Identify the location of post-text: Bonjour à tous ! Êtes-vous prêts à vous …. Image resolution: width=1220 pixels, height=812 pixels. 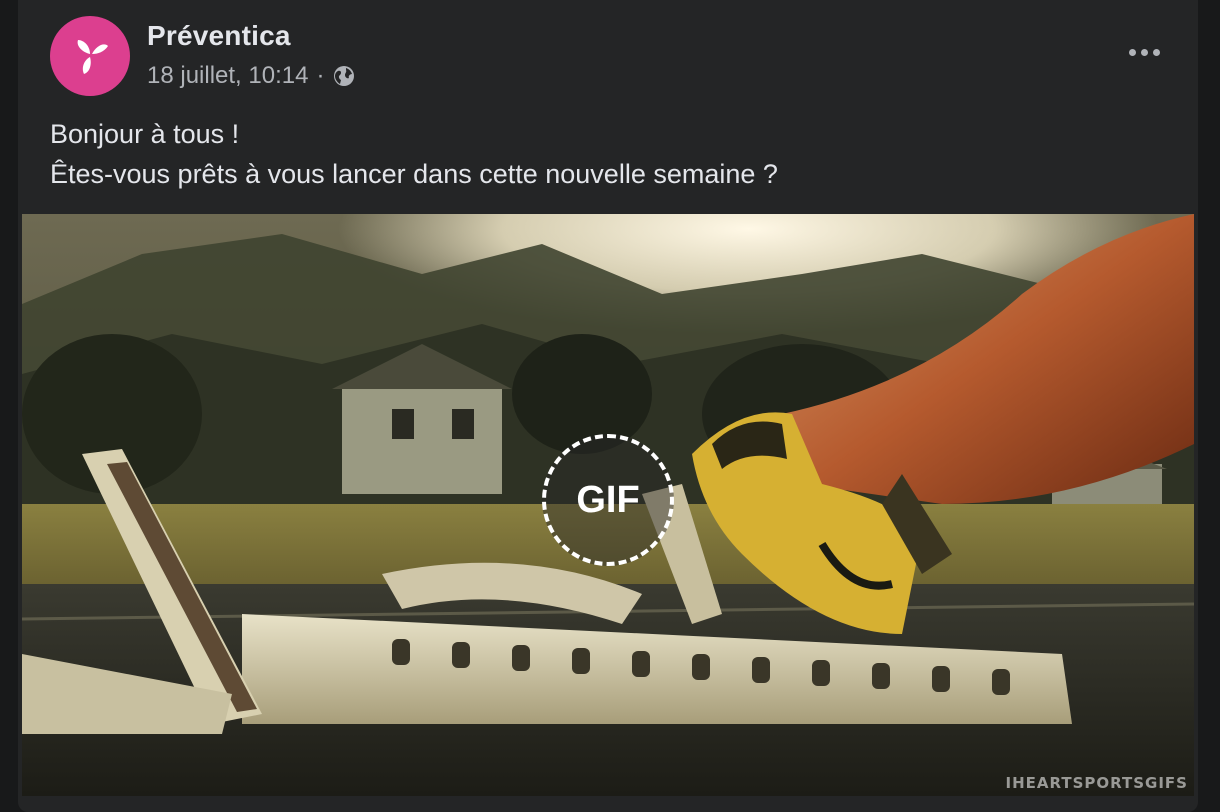
(608, 154).